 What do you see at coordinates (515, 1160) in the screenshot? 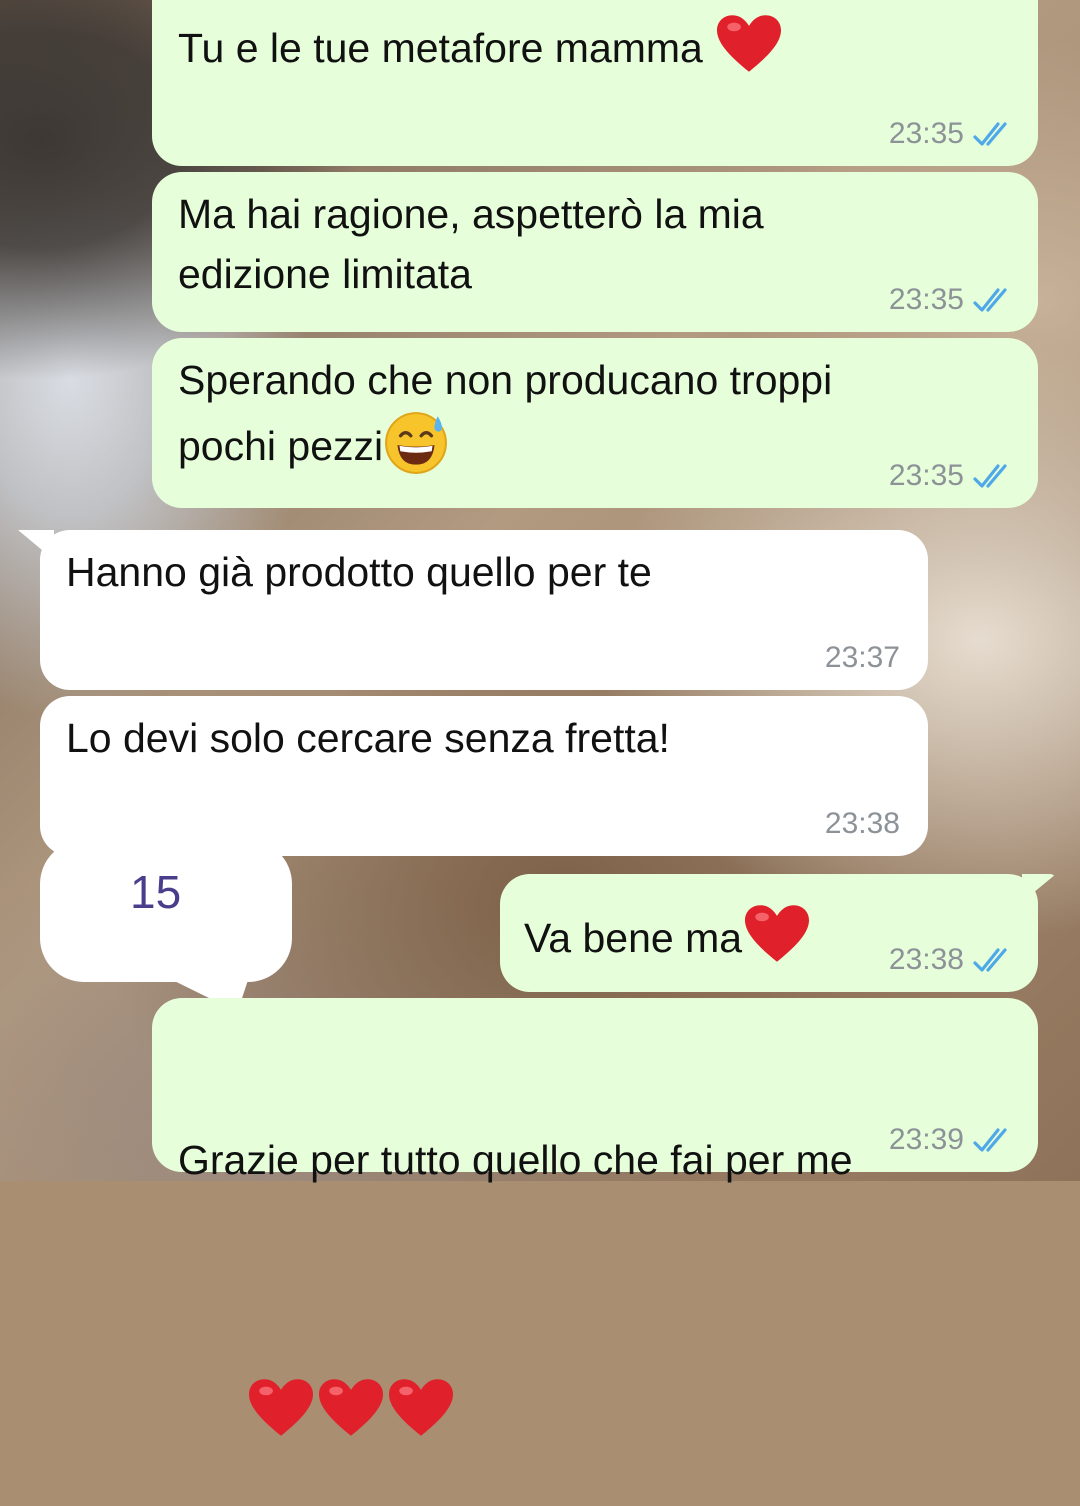
I see `message-text: Grazie per tutto quello che fai per me` at bounding box center [515, 1160].